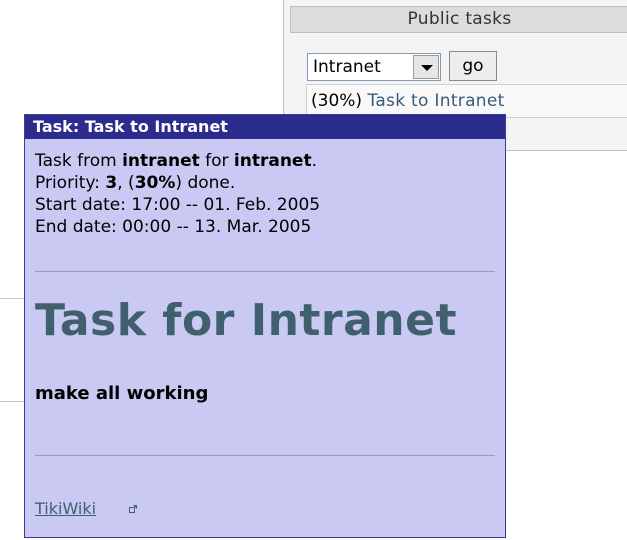 Image resolution: width=627 pixels, height=540 pixels. I want to click on external-link-icon, so click(133, 509).